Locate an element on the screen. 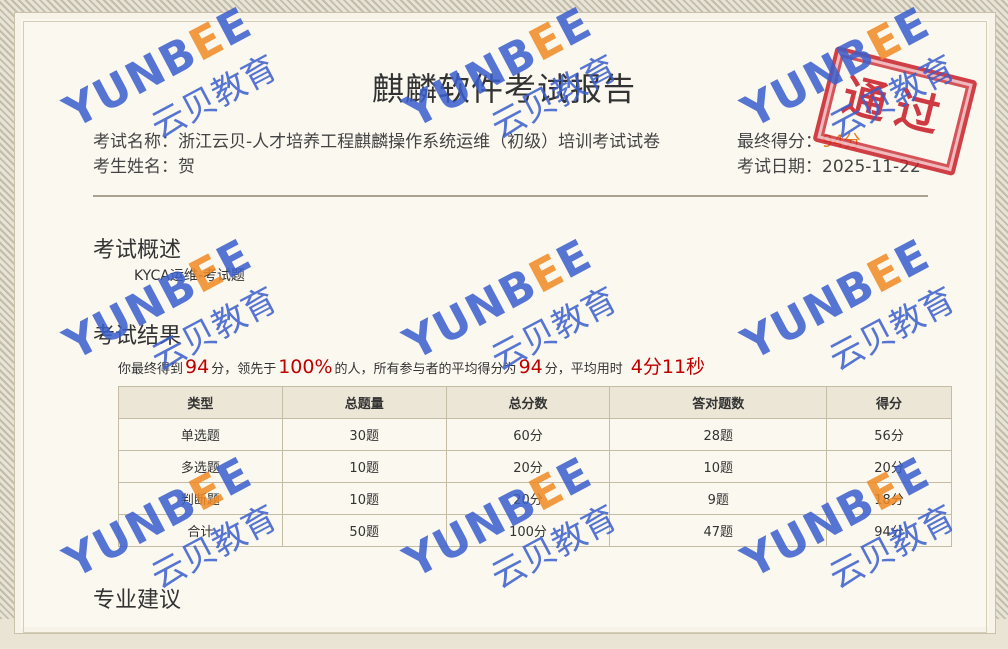 This screenshot has height=649, width=1008. cell-type: 单选题 is located at coordinates (200, 434).